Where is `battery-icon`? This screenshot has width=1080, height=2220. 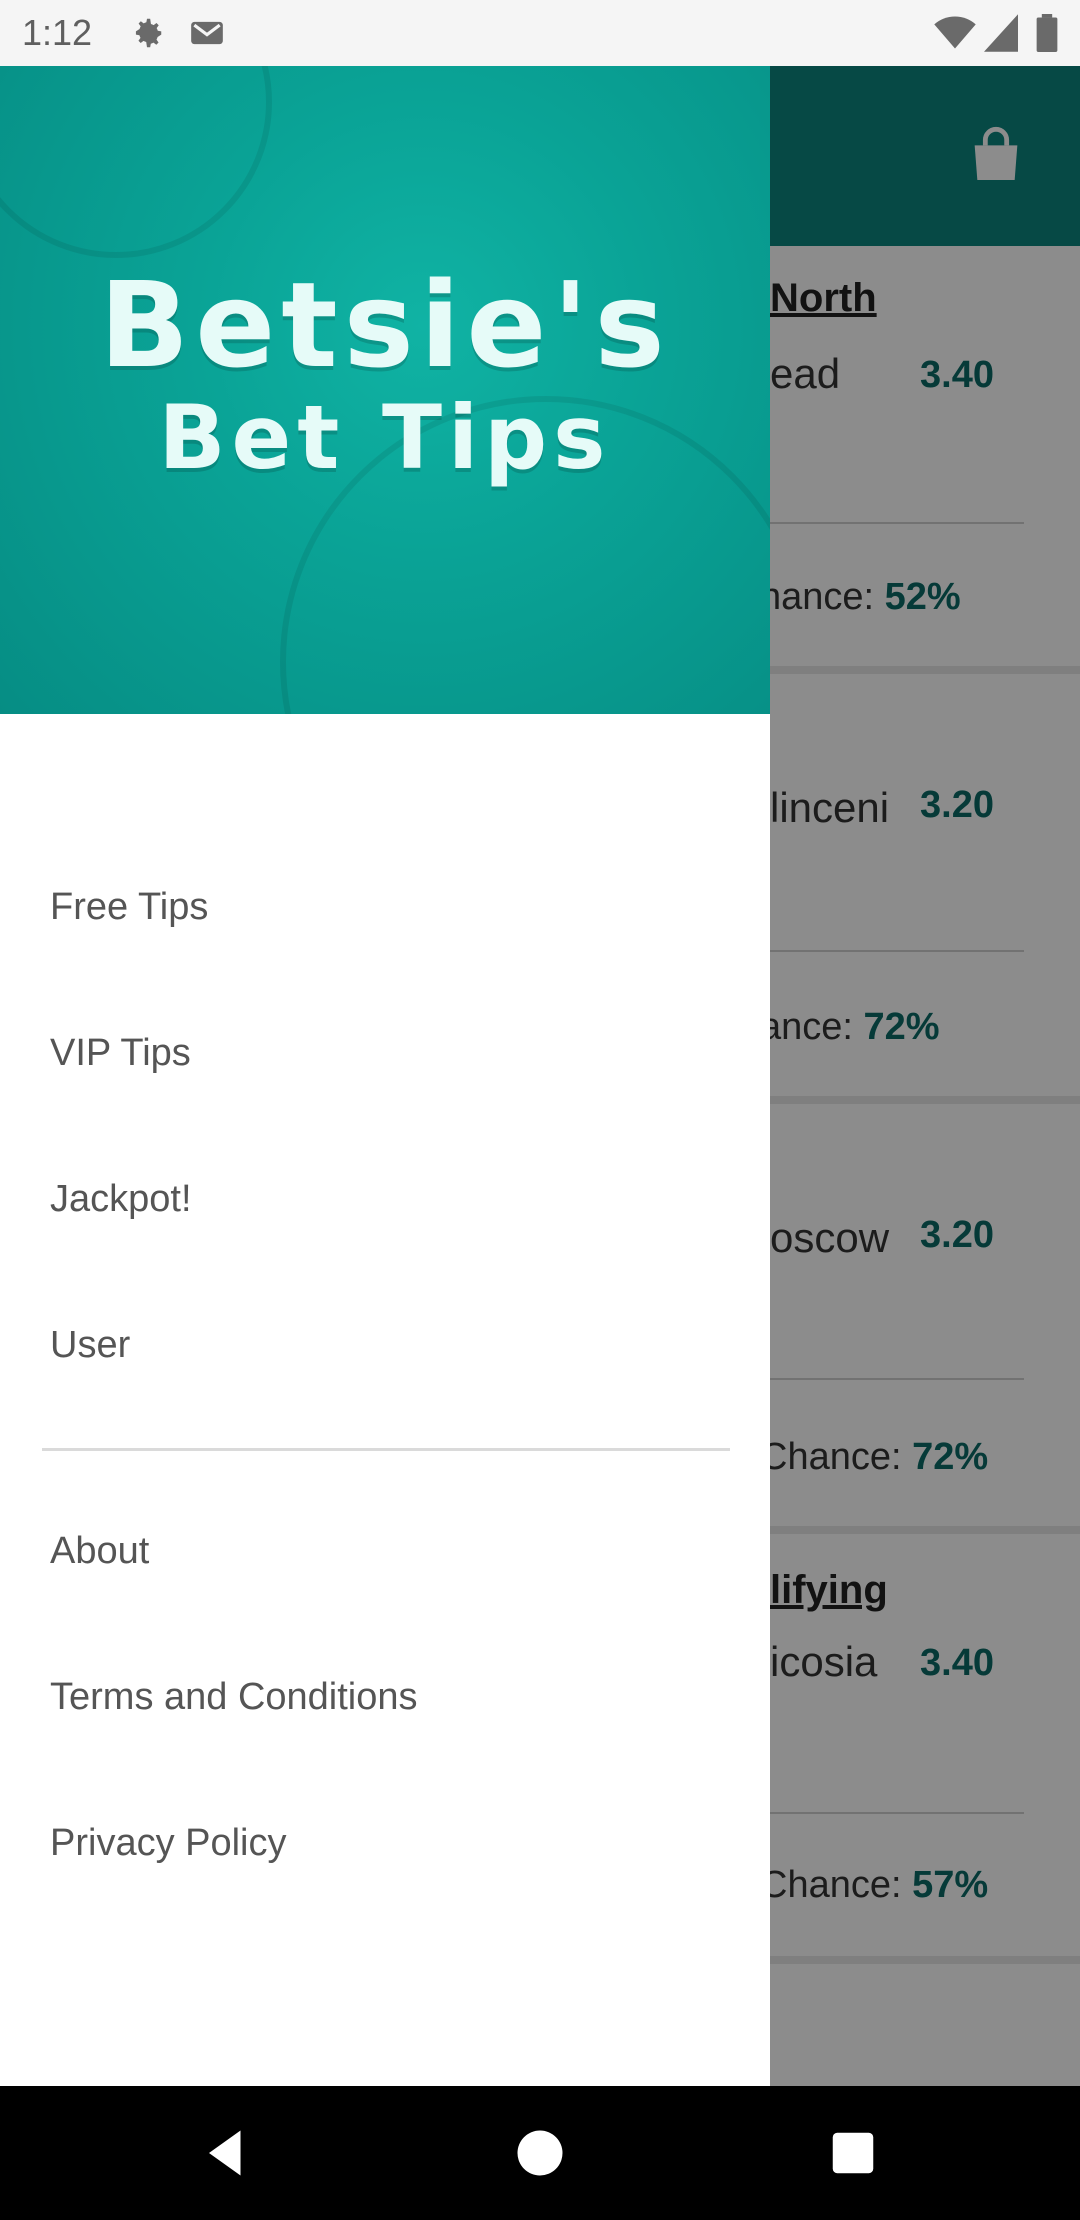 battery-icon is located at coordinates (1047, 35).